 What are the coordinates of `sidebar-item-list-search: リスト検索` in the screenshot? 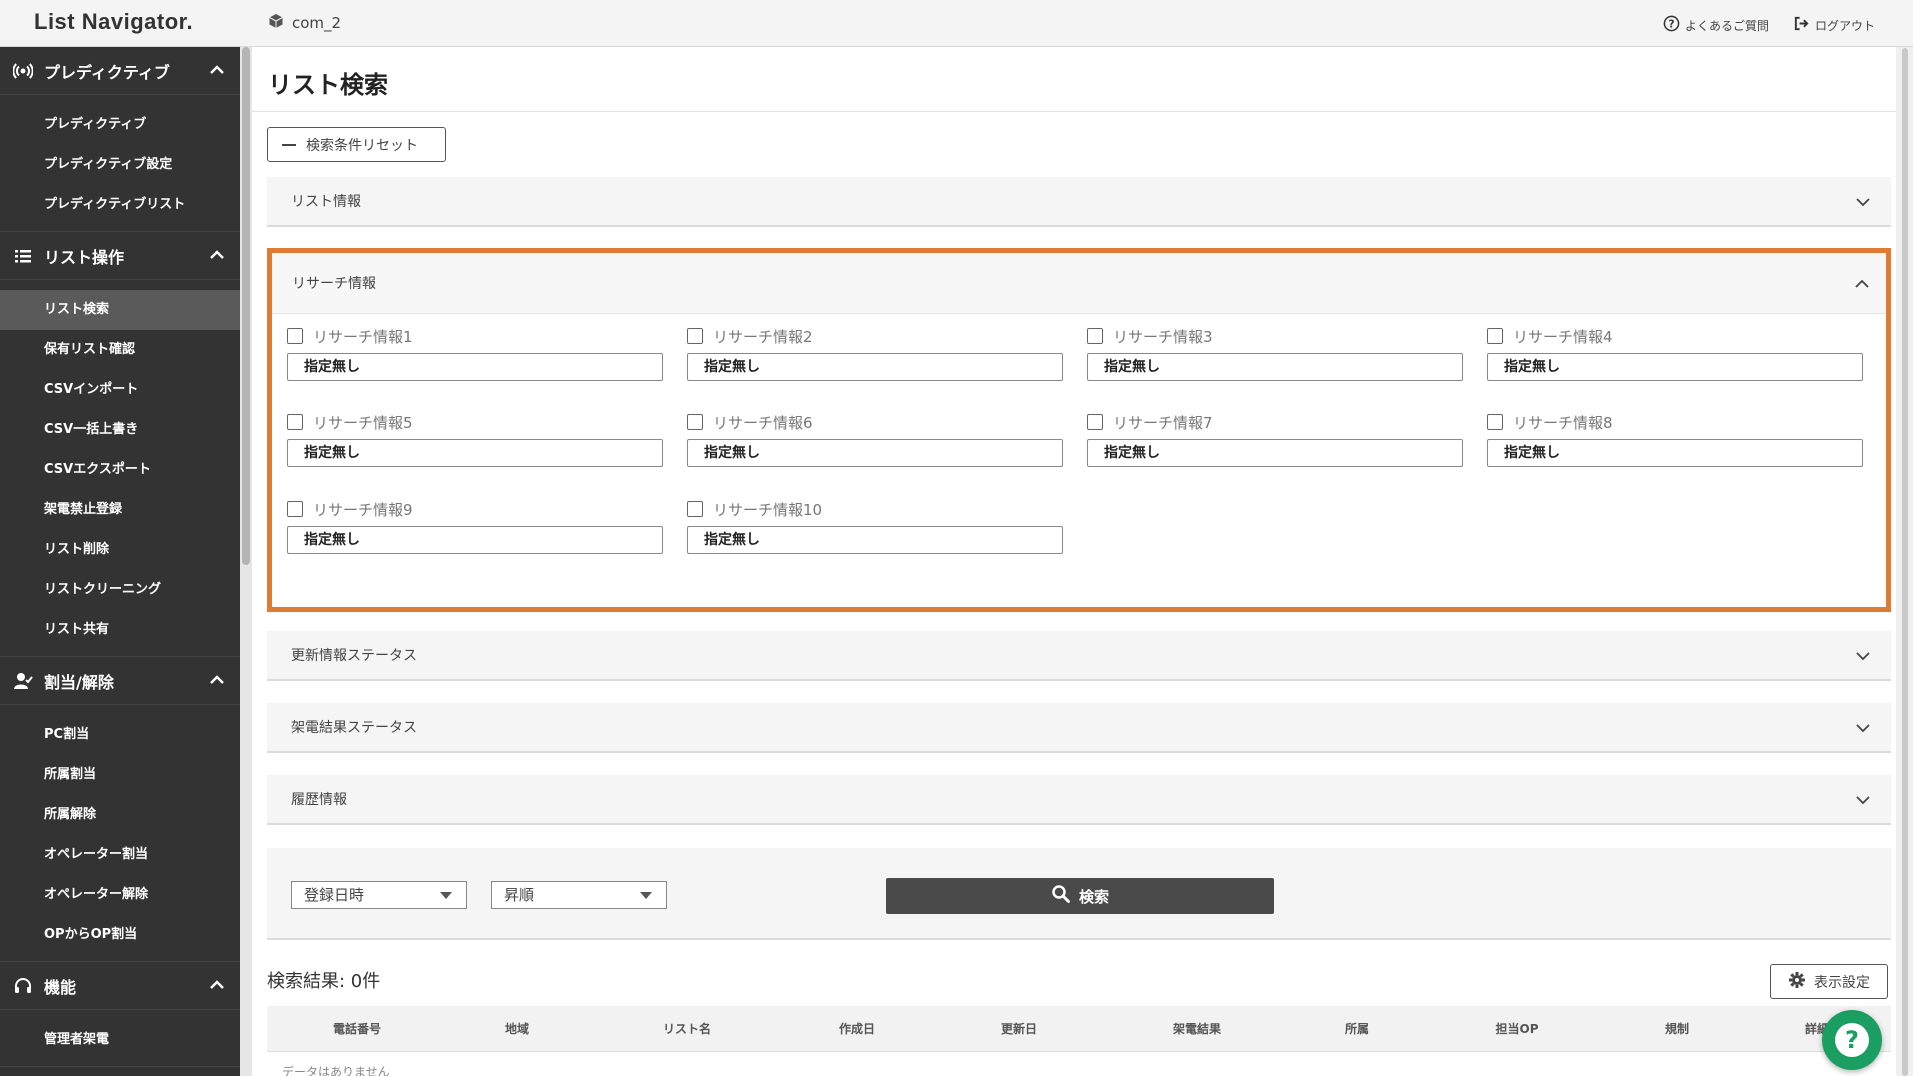 It's located at (120, 310).